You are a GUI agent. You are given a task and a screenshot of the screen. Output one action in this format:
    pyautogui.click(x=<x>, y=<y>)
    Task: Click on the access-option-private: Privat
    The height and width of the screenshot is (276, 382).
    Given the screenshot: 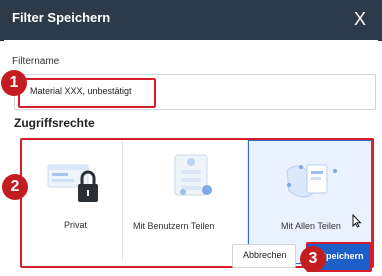 What is the action you would take?
    pyautogui.click(x=72, y=201)
    